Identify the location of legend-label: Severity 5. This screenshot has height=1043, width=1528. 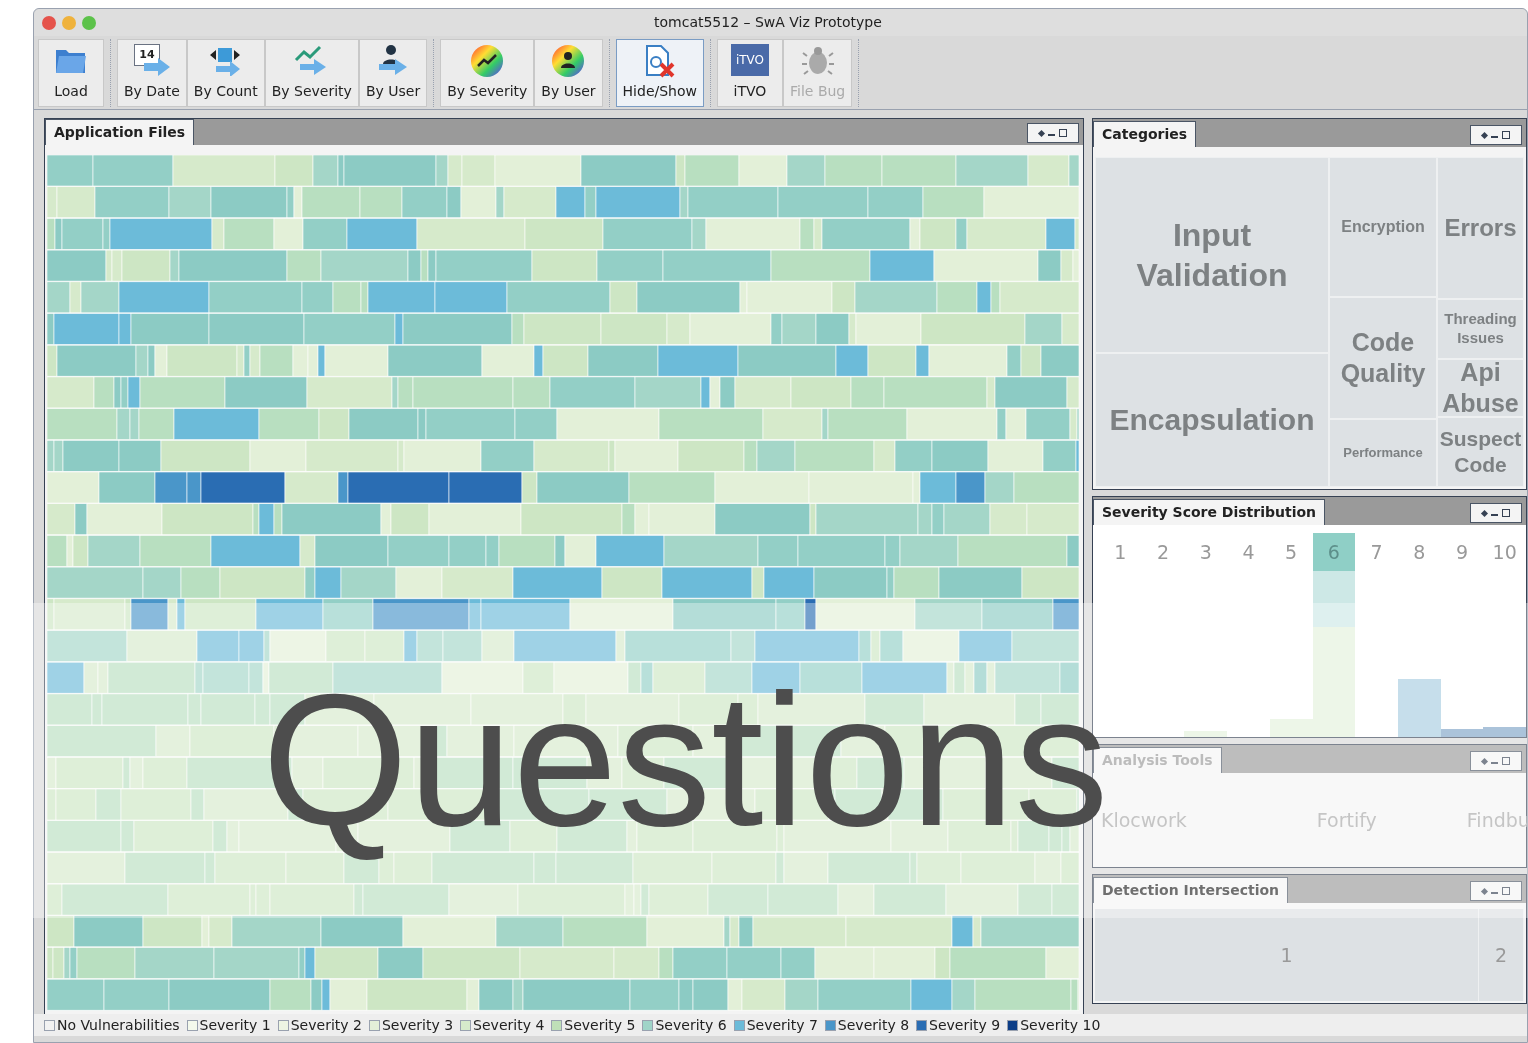
(600, 1025).